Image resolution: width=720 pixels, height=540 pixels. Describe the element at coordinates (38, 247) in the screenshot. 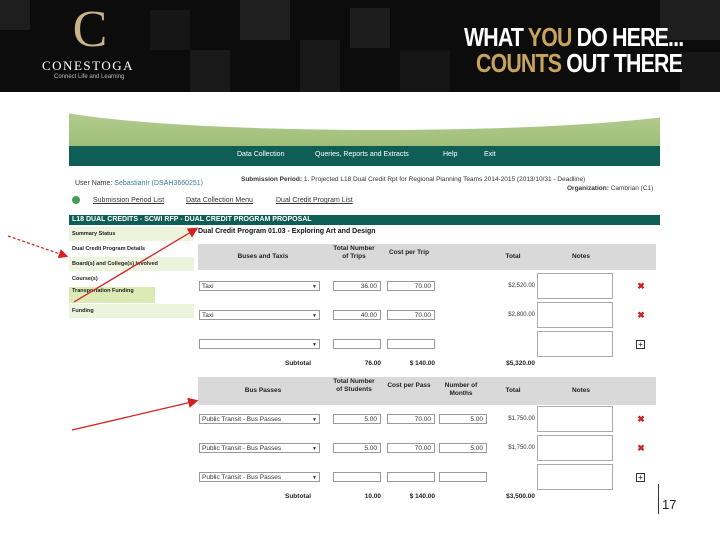

I see `dashed-arrow` at that location.